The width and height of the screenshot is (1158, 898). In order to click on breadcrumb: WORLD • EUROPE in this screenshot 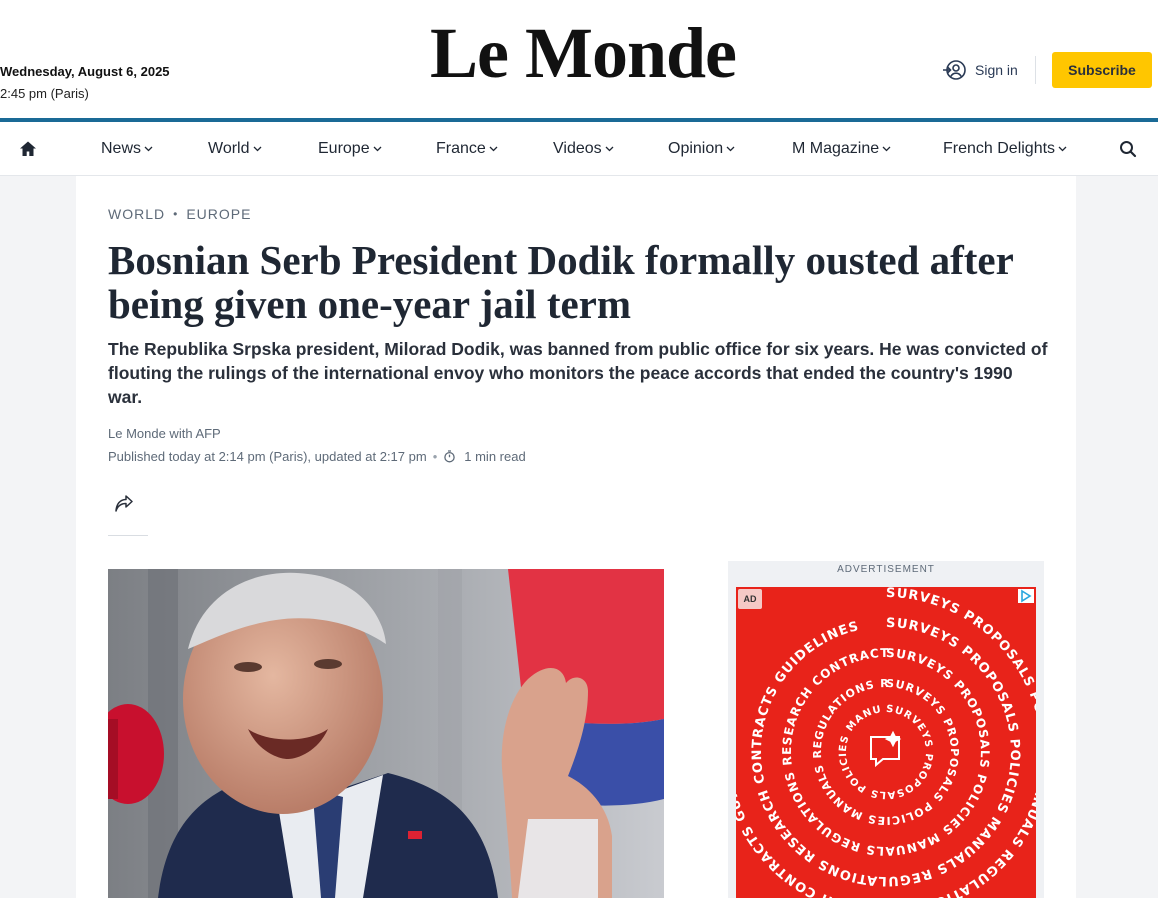, I will do `click(179, 214)`.